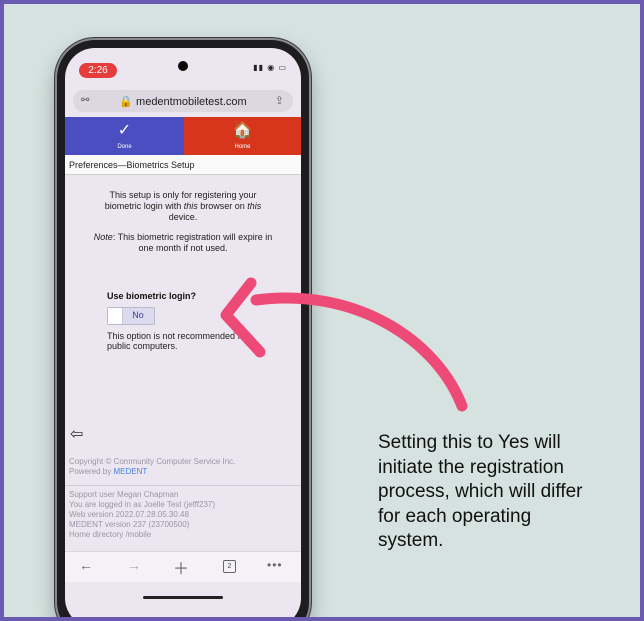  Describe the element at coordinates (243, 317) in the screenshot. I see `arrow-head` at that location.